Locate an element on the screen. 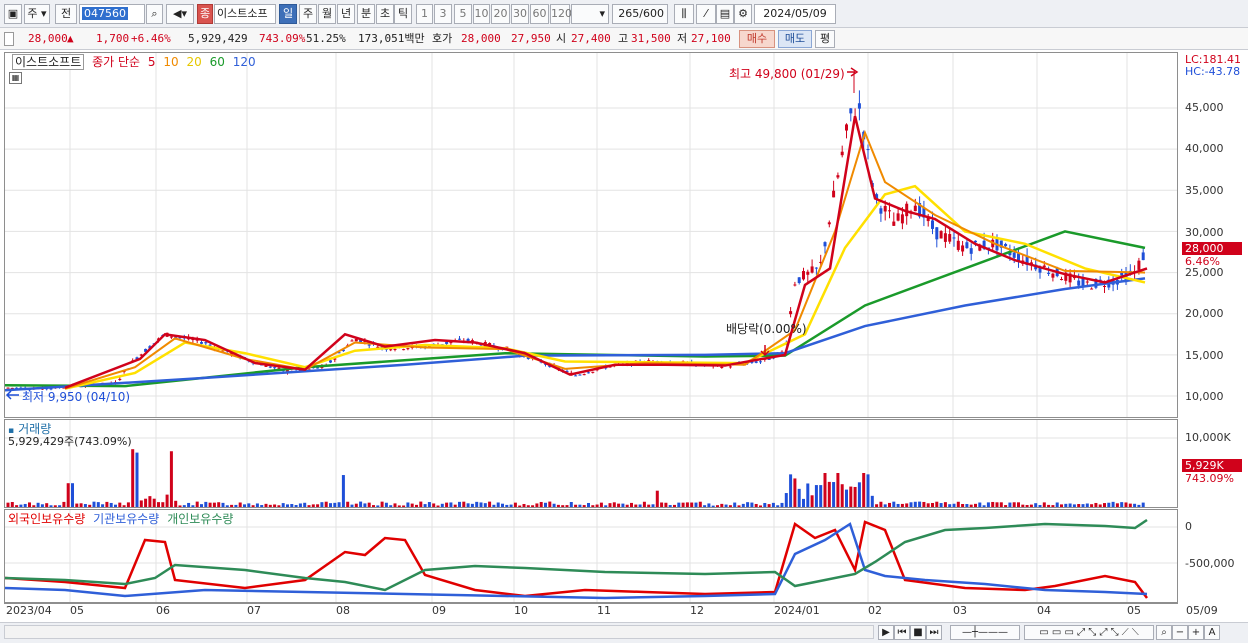 The width and height of the screenshot is (1248, 643). interval-button: 60 is located at coordinates (539, 14).